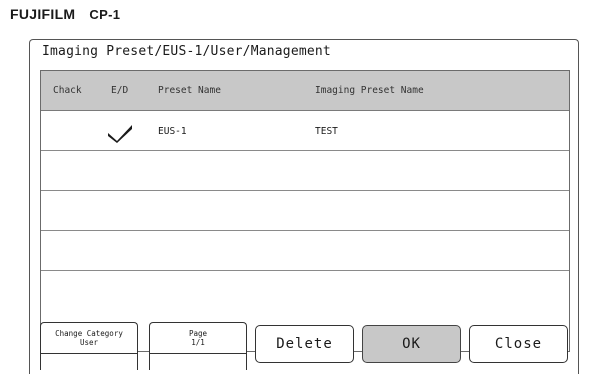 This screenshot has width=595, height=374. Describe the element at coordinates (186, 51) in the screenshot. I see `window-title: Imaging Preset/EUS-1/User/Management` at that location.